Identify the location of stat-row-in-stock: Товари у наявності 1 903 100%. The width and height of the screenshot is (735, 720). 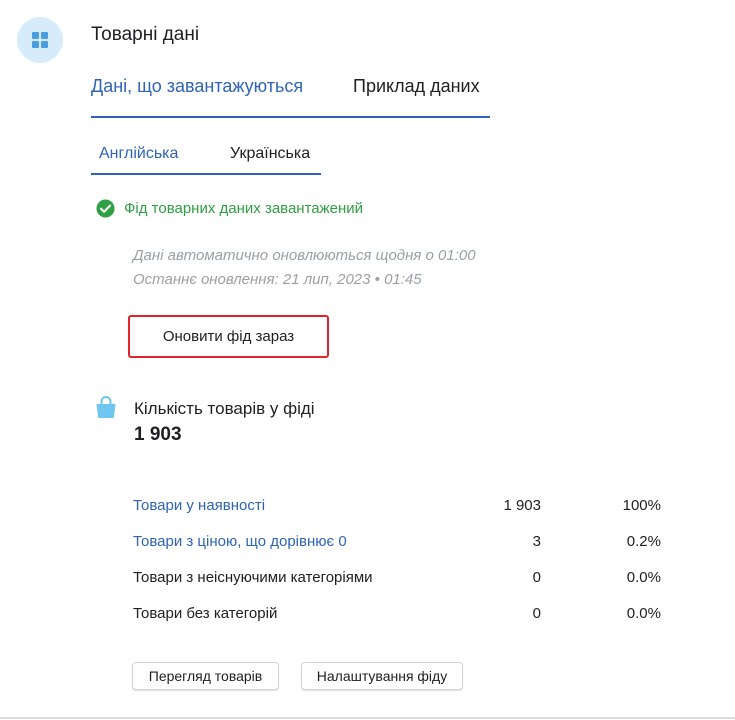
(398, 515).